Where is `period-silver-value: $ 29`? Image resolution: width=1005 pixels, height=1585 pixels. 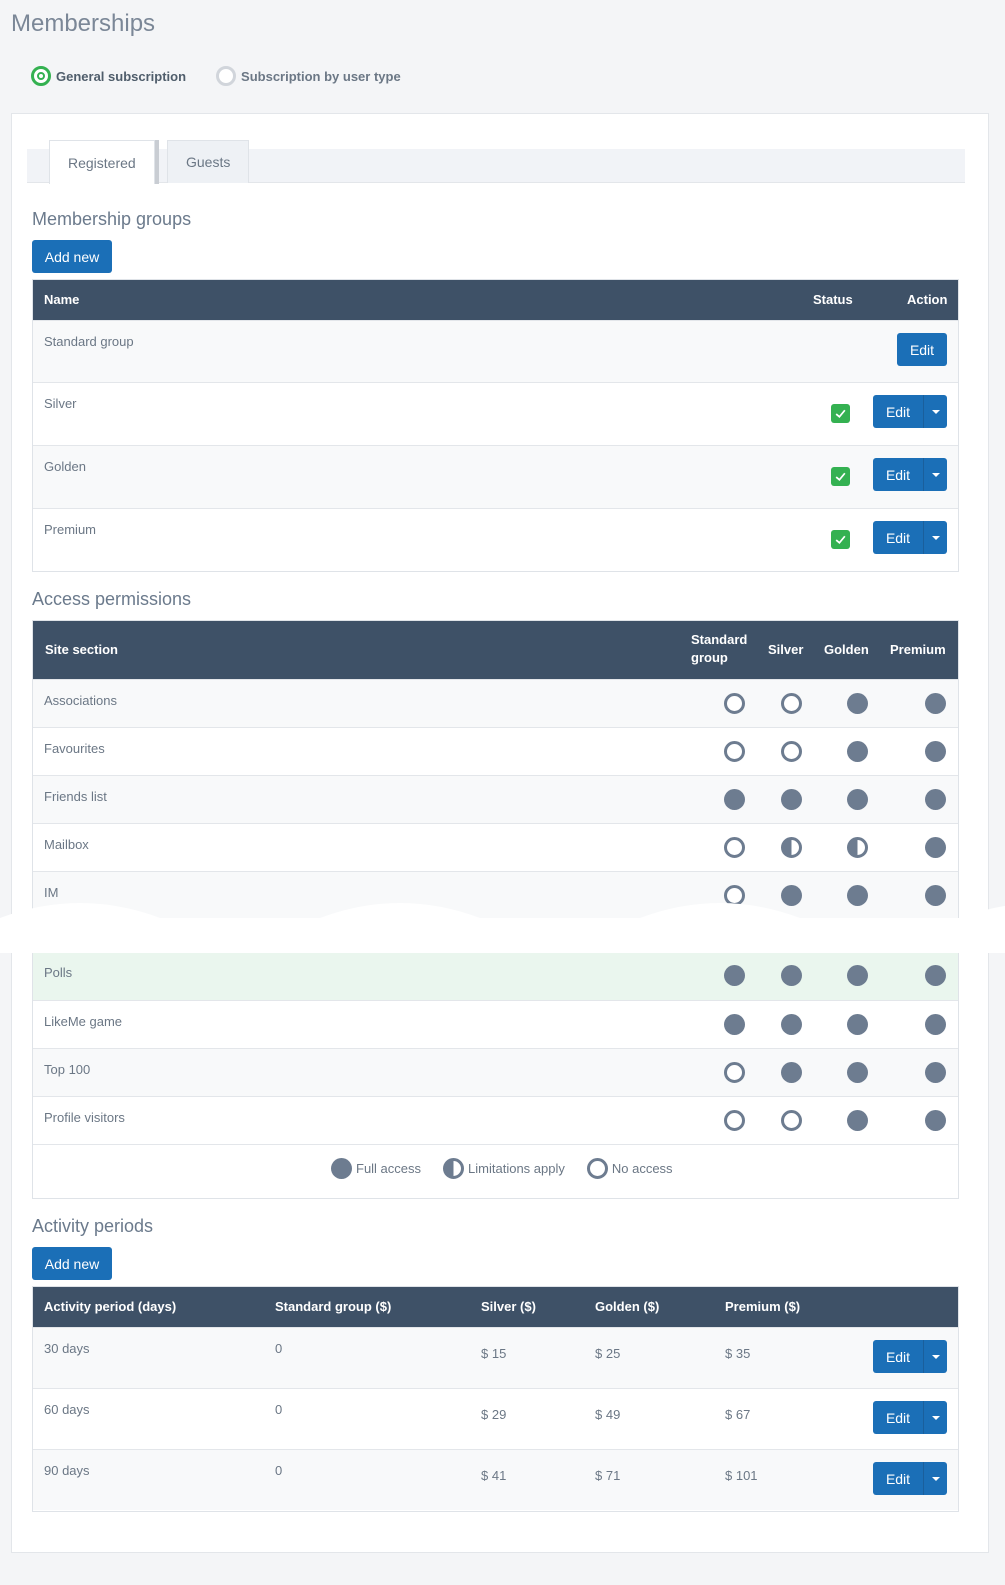
period-silver-value: $ 29 is located at coordinates (494, 1414).